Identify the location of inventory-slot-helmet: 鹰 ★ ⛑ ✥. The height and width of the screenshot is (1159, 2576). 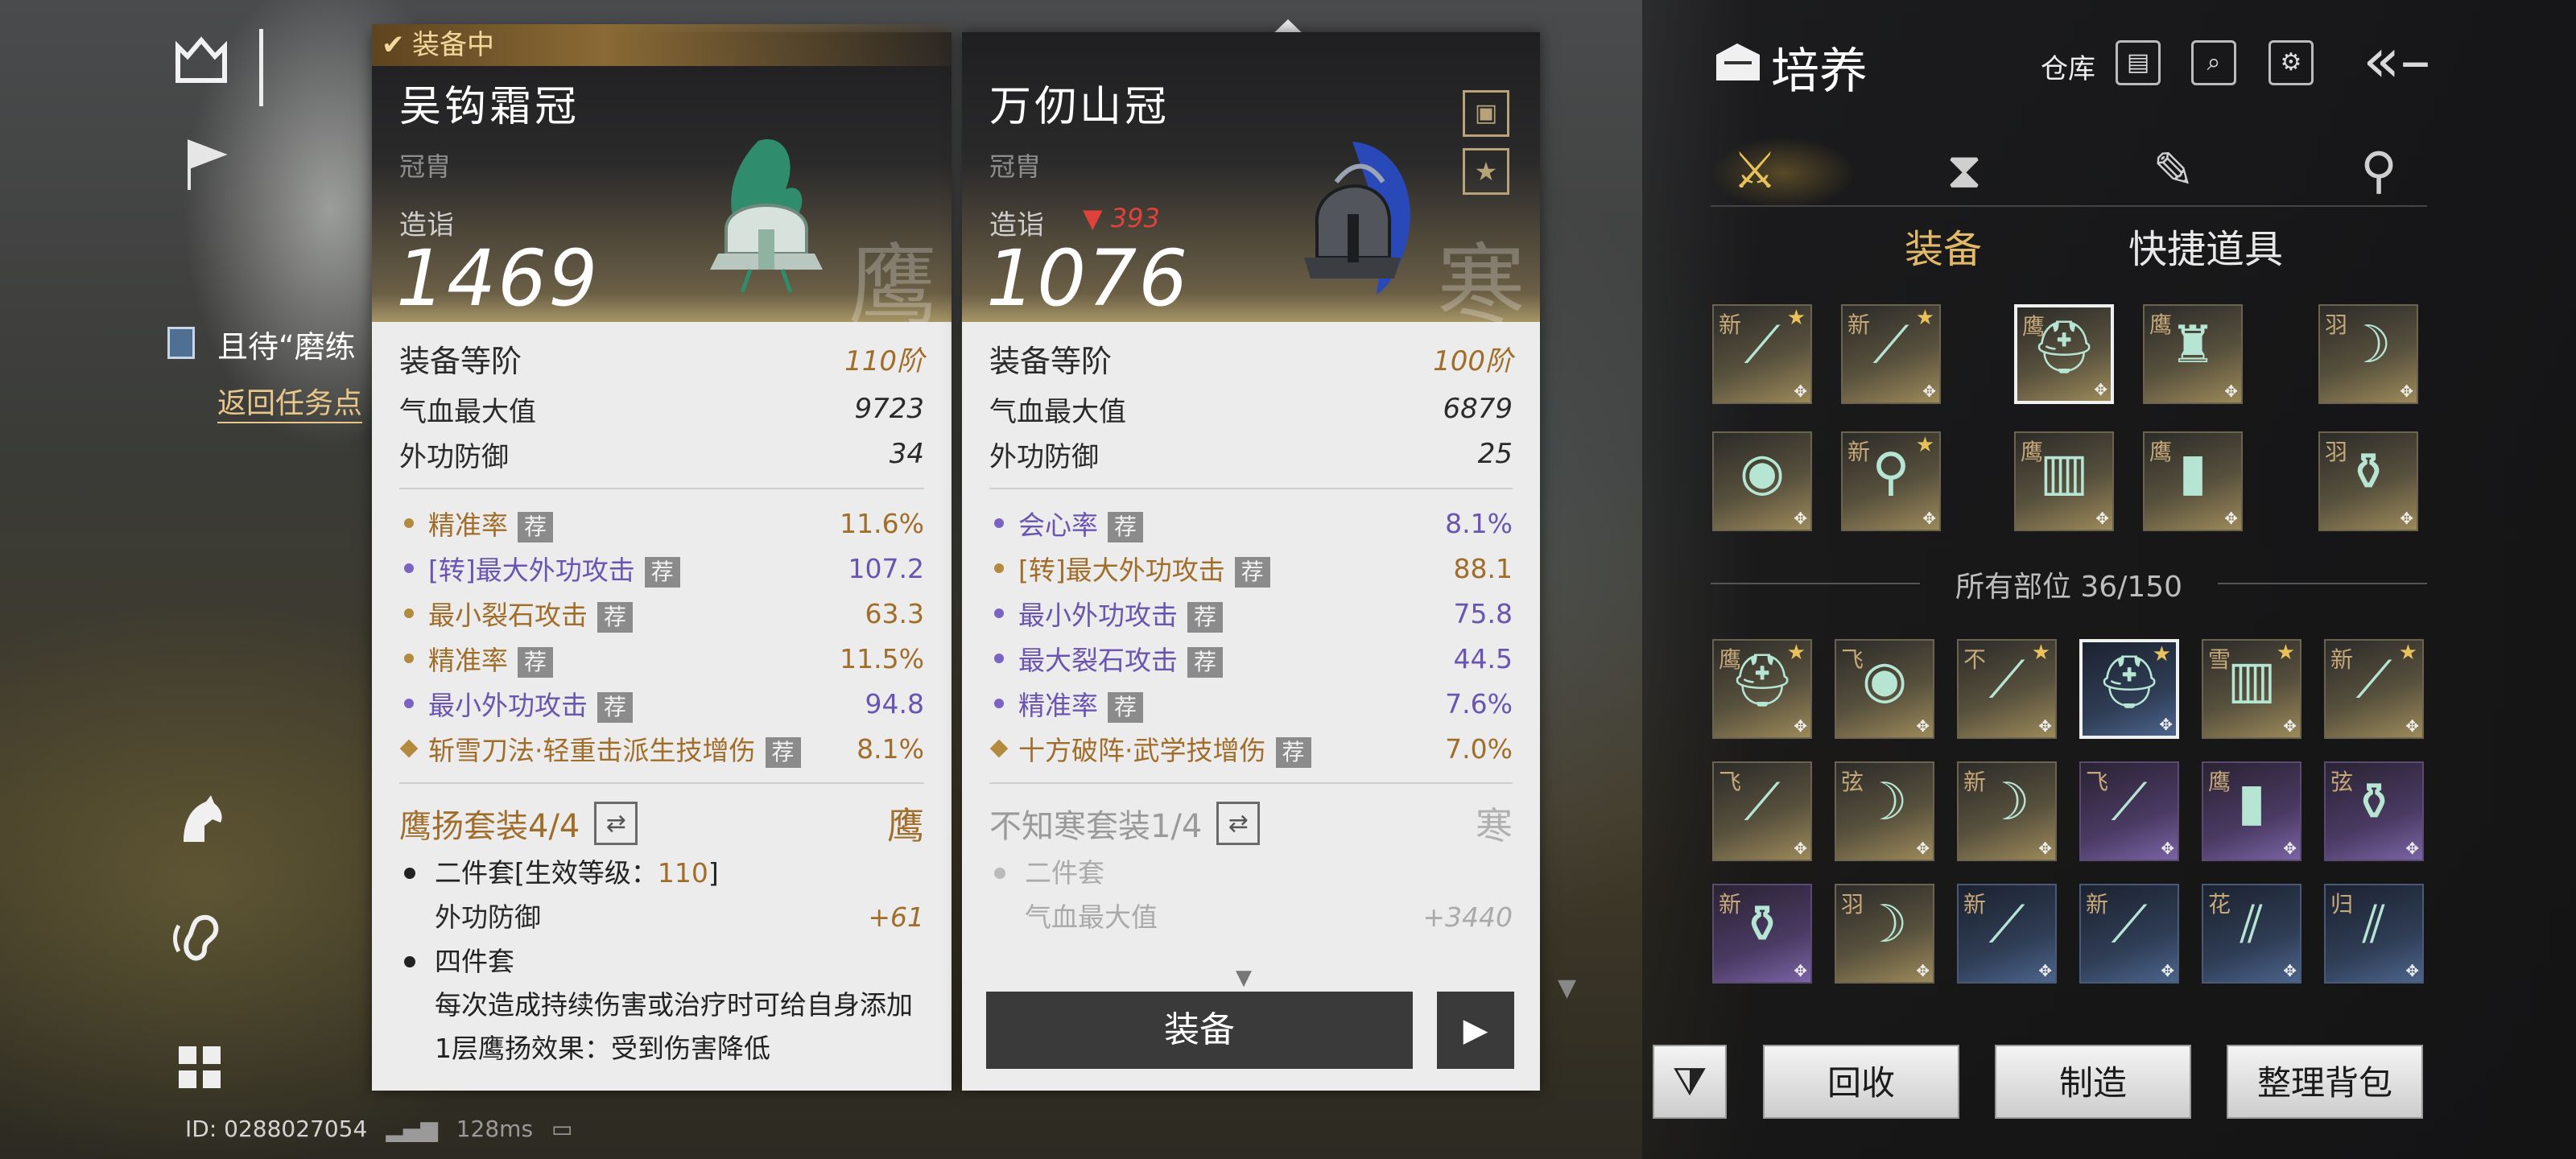
(1762, 689).